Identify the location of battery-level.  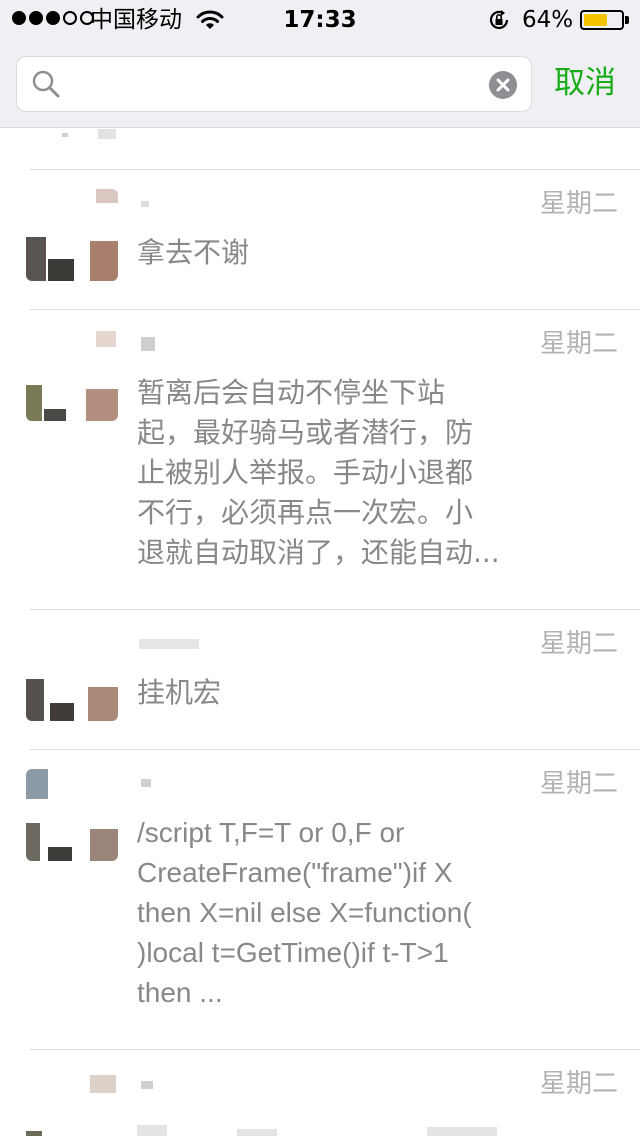
(595, 20).